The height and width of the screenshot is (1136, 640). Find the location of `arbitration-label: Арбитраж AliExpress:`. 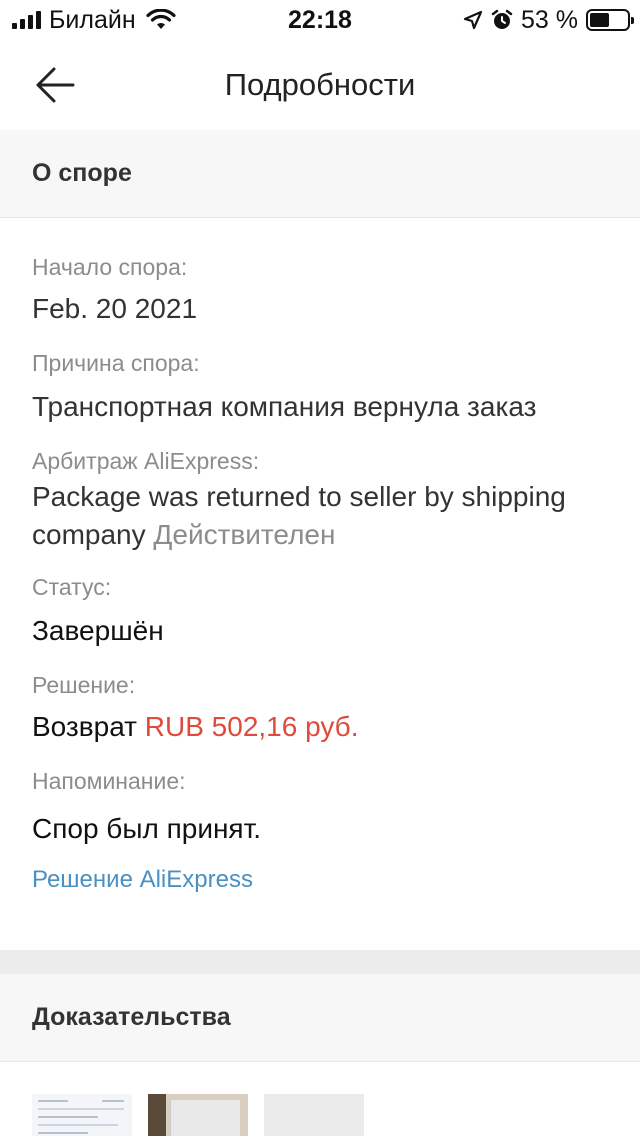

arbitration-label: Арбитраж AliExpress: is located at coordinates (146, 461).